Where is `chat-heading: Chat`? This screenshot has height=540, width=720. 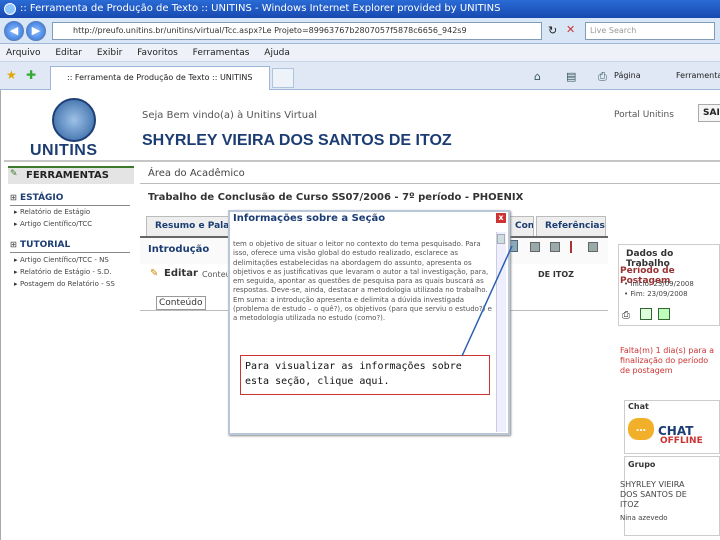 chat-heading: Chat is located at coordinates (638, 406).